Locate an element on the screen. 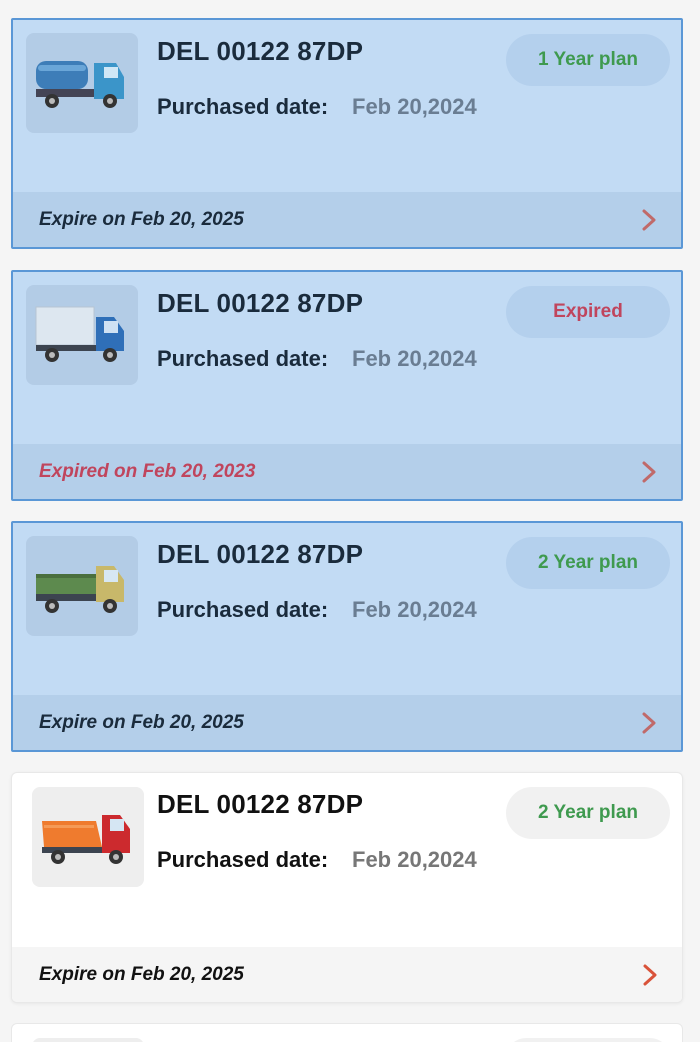 The height and width of the screenshot is (1042, 700). flatbed-truck-icon is located at coordinates (82, 586).